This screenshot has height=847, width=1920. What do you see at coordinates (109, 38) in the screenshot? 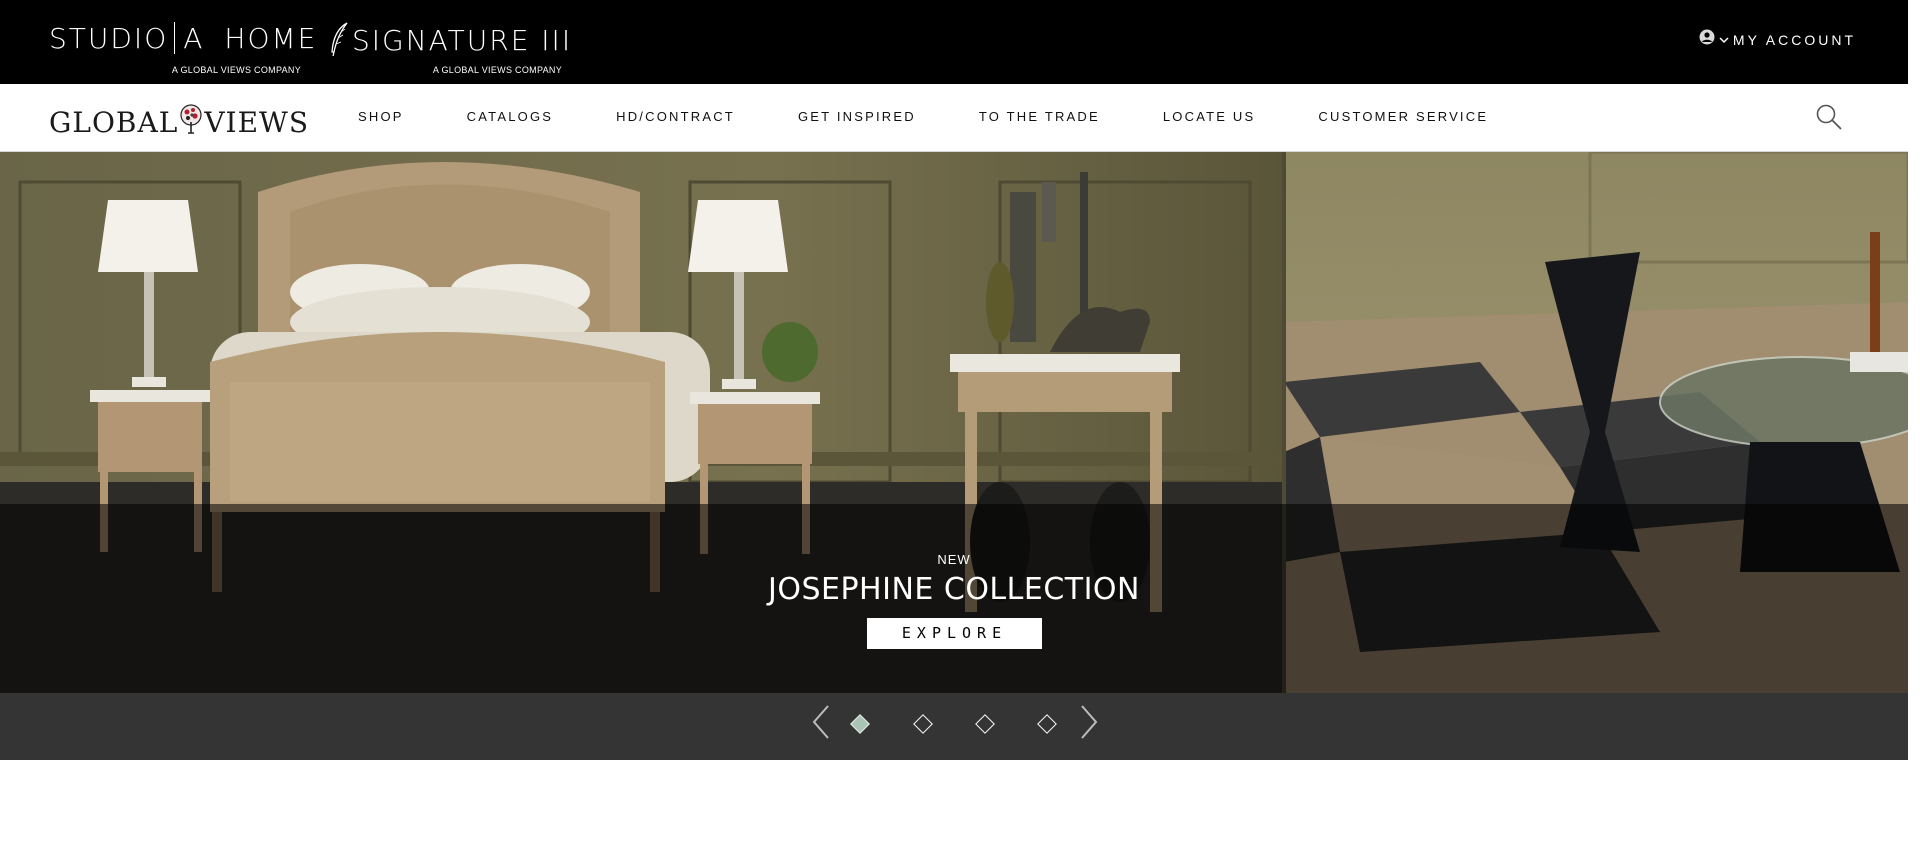
I see `studio-a-left: STUDIO` at bounding box center [109, 38].